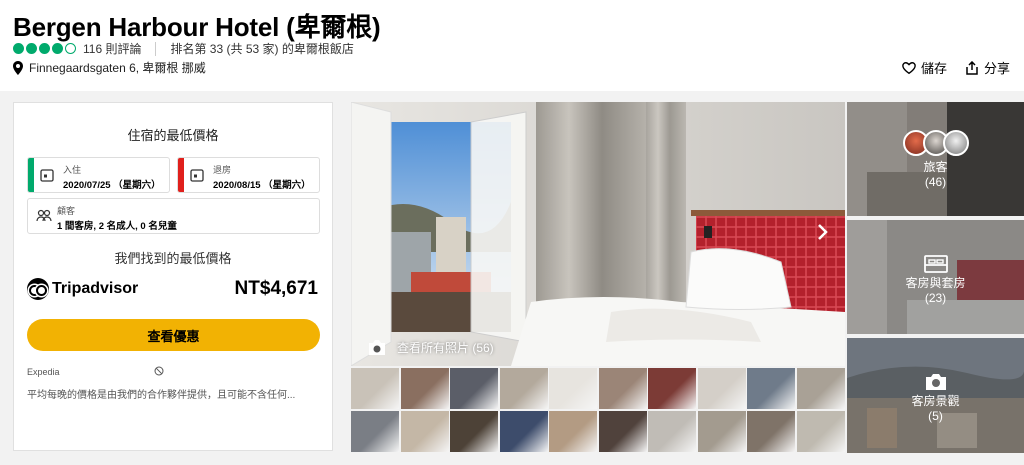  What do you see at coordinates (996, 68) in the screenshot?
I see `share-label: 分享` at bounding box center [996, 68].